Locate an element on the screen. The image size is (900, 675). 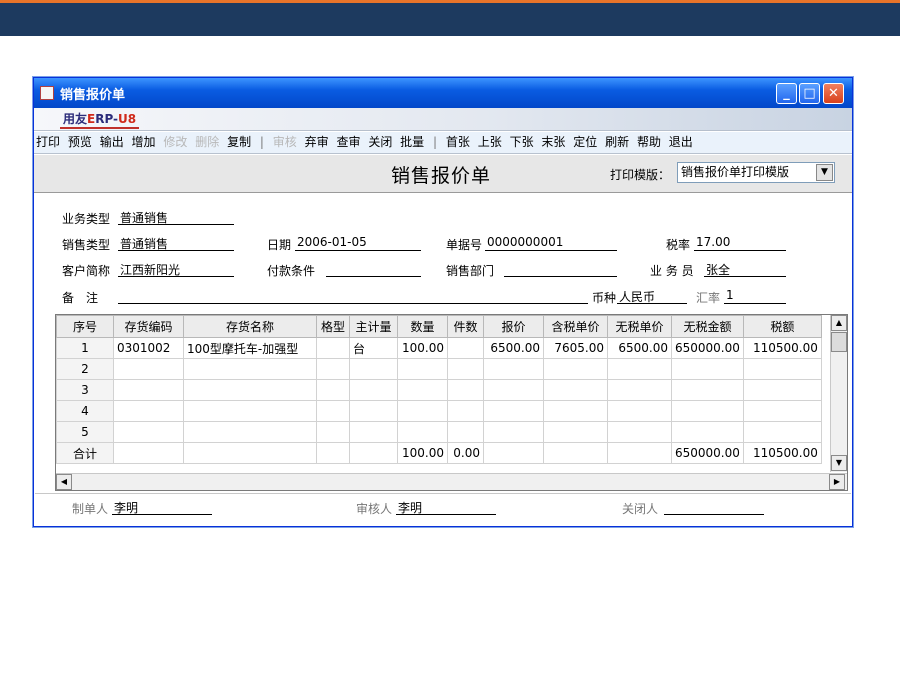
print-button: 打印 is located at coordinates (48, 142).